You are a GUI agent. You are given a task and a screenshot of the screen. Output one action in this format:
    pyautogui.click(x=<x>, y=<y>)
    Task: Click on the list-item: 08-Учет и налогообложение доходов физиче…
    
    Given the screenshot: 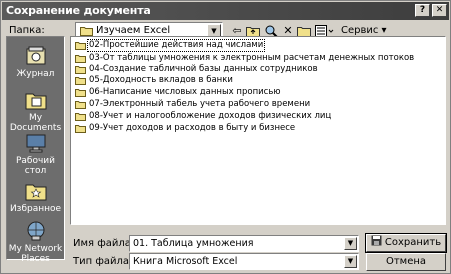 What is the action you would take?
    pyautogui.click(x=203, y=116)
    